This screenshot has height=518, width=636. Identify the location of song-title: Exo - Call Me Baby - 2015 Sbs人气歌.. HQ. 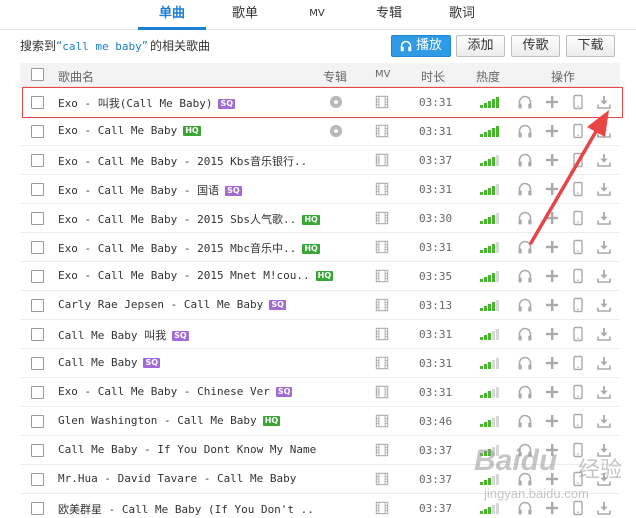
(189, 219).